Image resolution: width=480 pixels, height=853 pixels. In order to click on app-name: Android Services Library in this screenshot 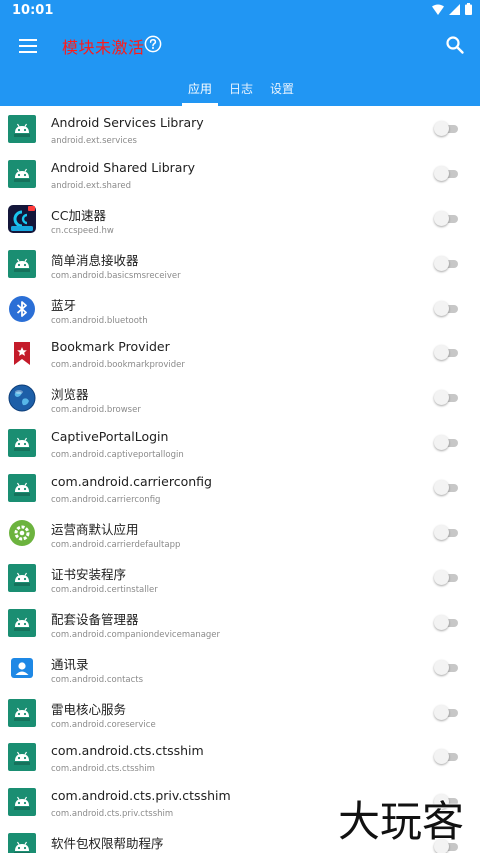, I will do `click(127, 122)`.